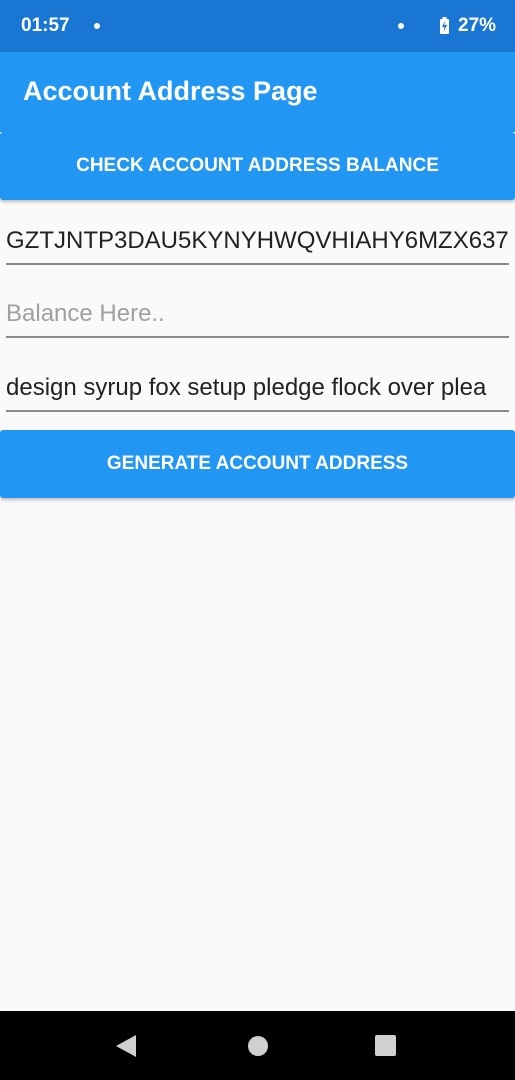 This screenshot has height=1080, width=515. I want to click on check-balance-button: CHECK ACCOUNT ADDRESS BALANCE, so click(257, 166).